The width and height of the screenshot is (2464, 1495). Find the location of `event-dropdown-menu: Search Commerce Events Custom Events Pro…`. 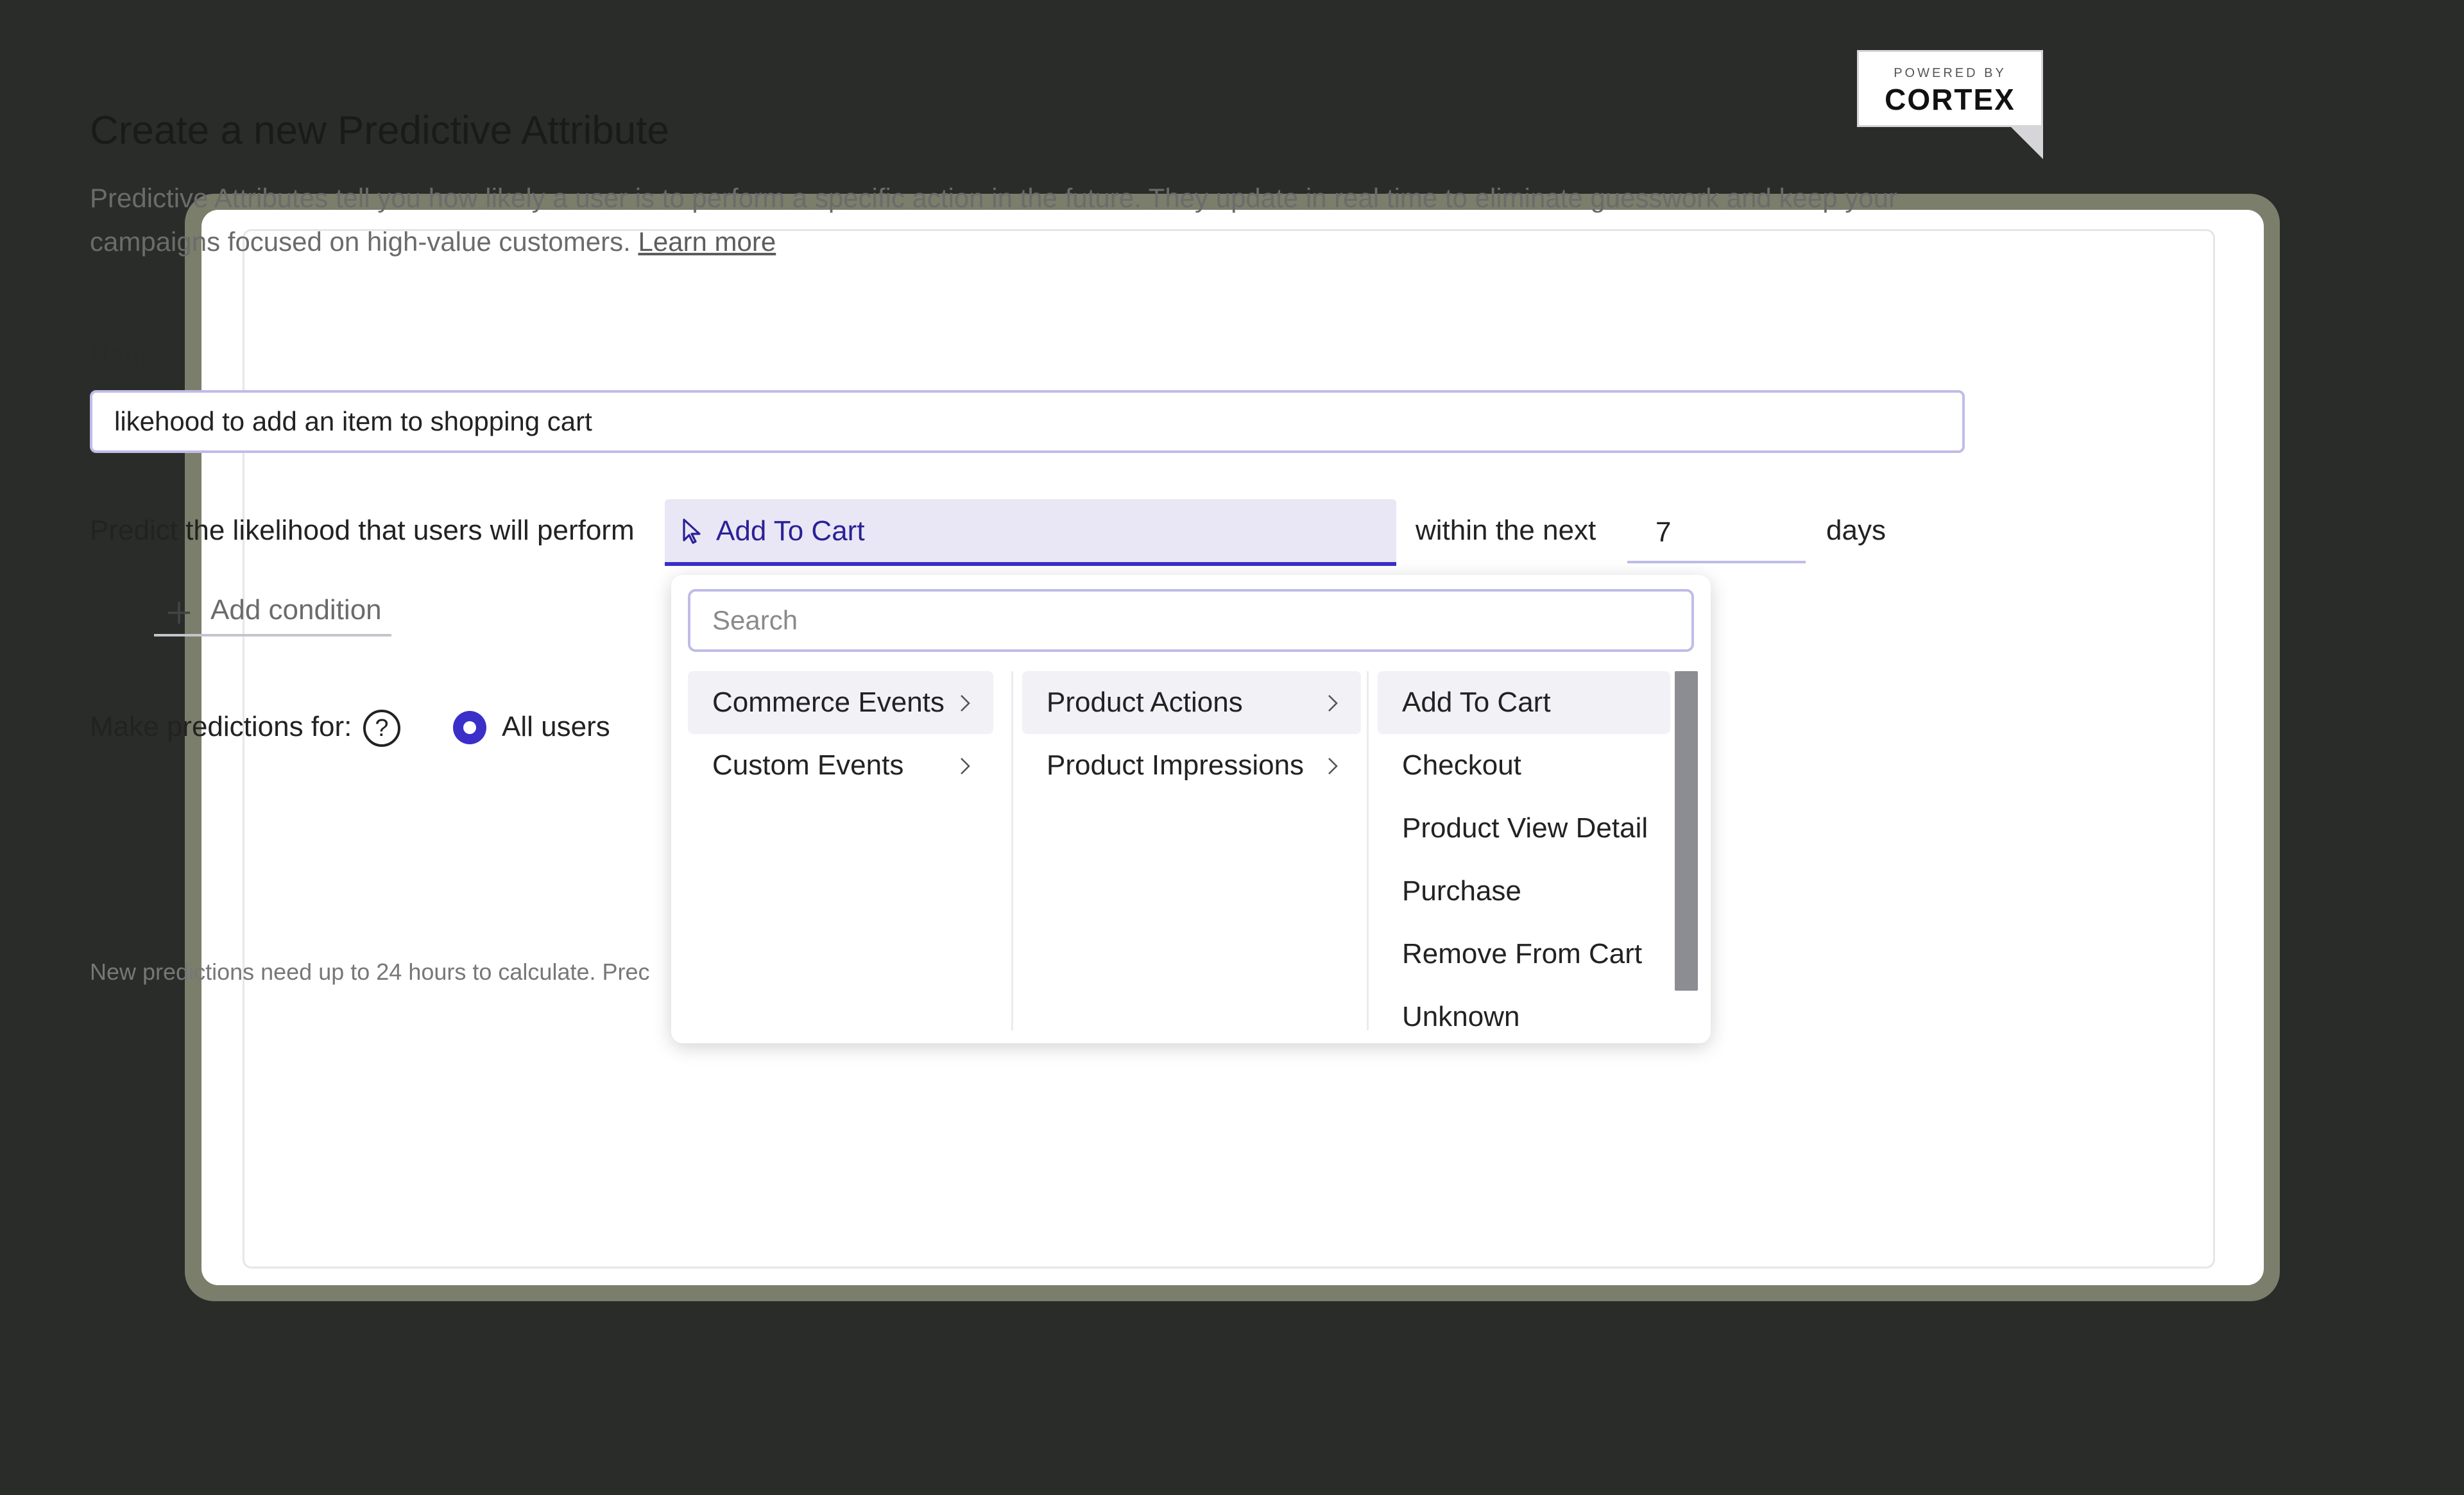

event-dropdown-menu: Search Commerce Events Custom Events Pro… is located at coordinates (1191, 809).